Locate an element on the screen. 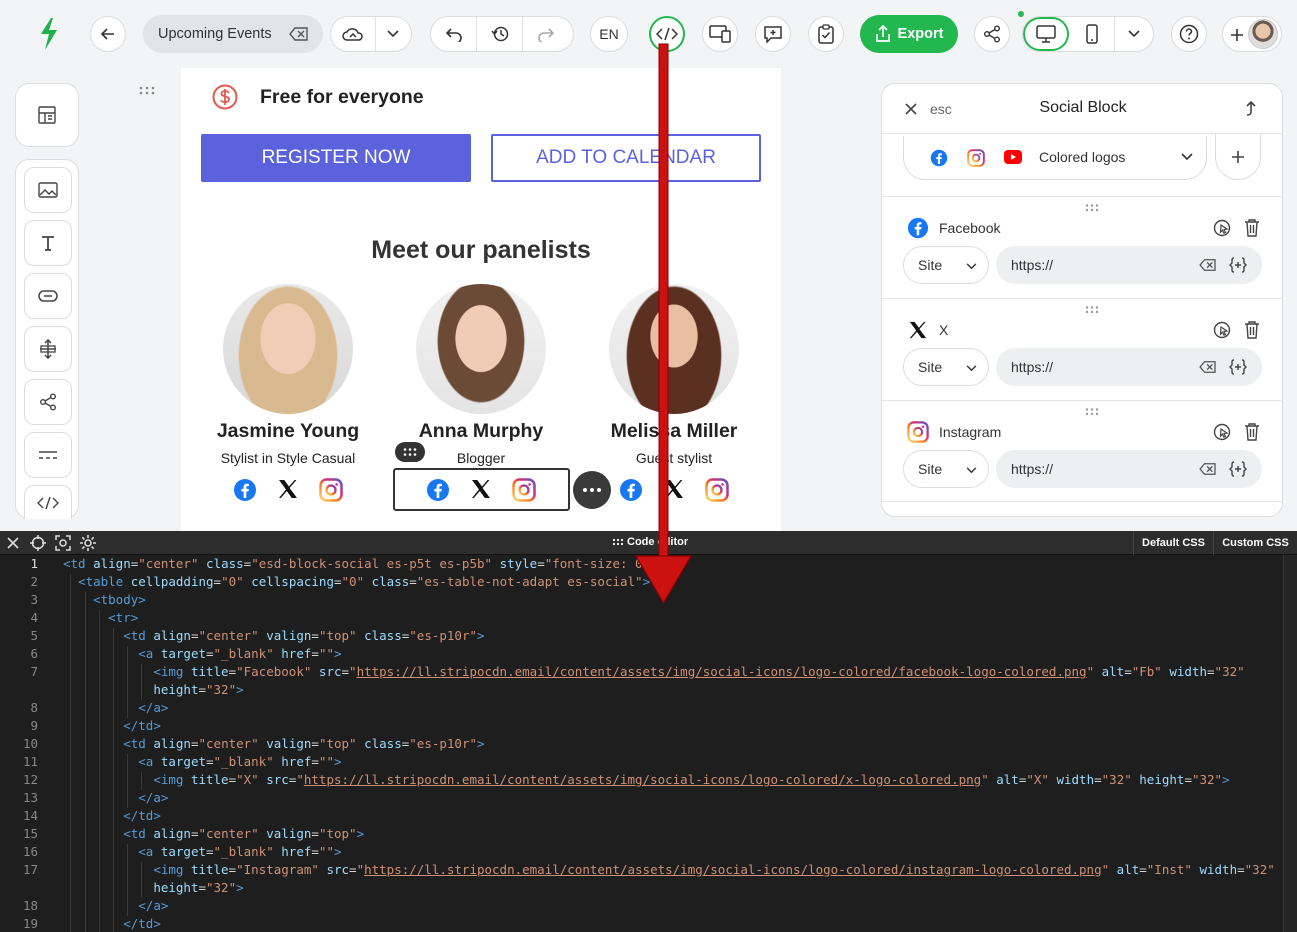  code-icon is located at coordinates (48, 502).